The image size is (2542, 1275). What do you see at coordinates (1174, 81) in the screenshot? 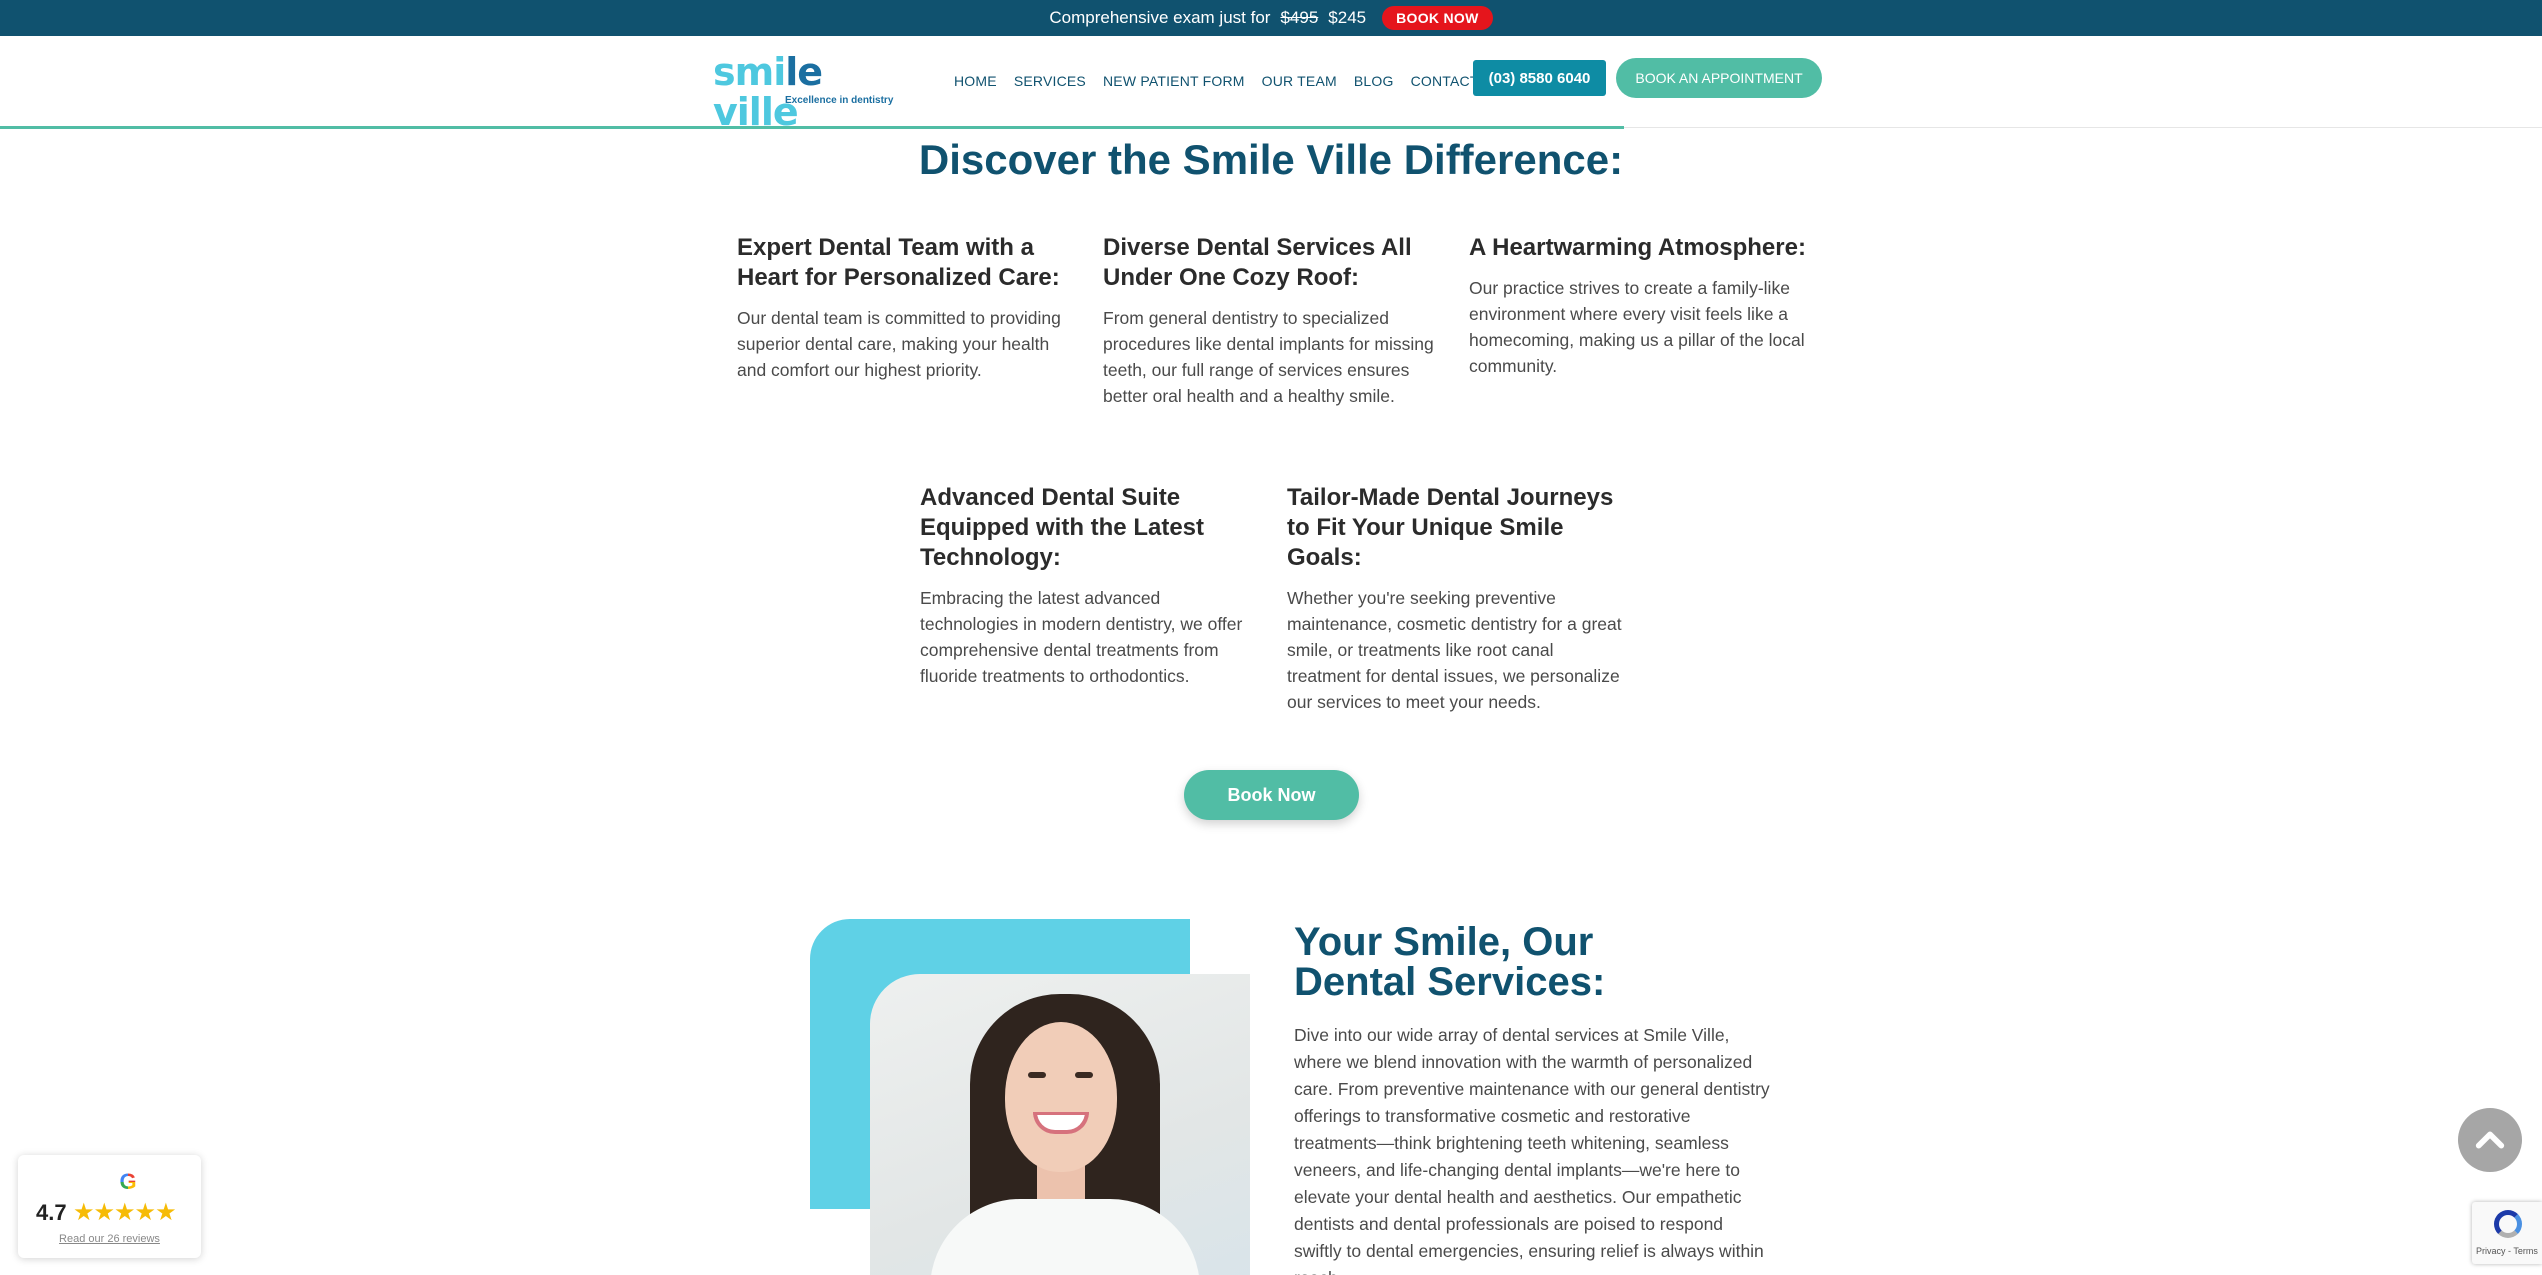
I see `nav-item-new-patient-form: NEW PATIENT FORM` at bounding box center [1174, 81].